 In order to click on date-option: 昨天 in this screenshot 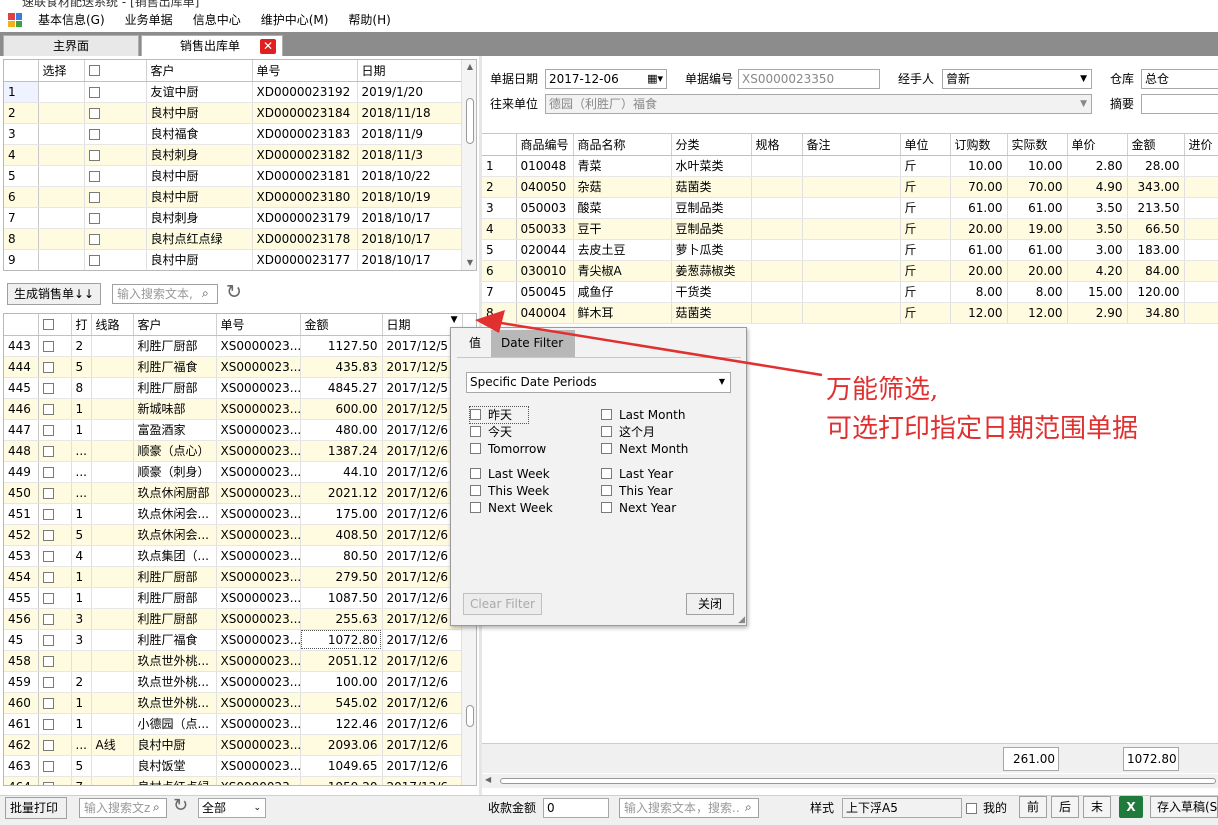, I will do `click(499, 415)`.